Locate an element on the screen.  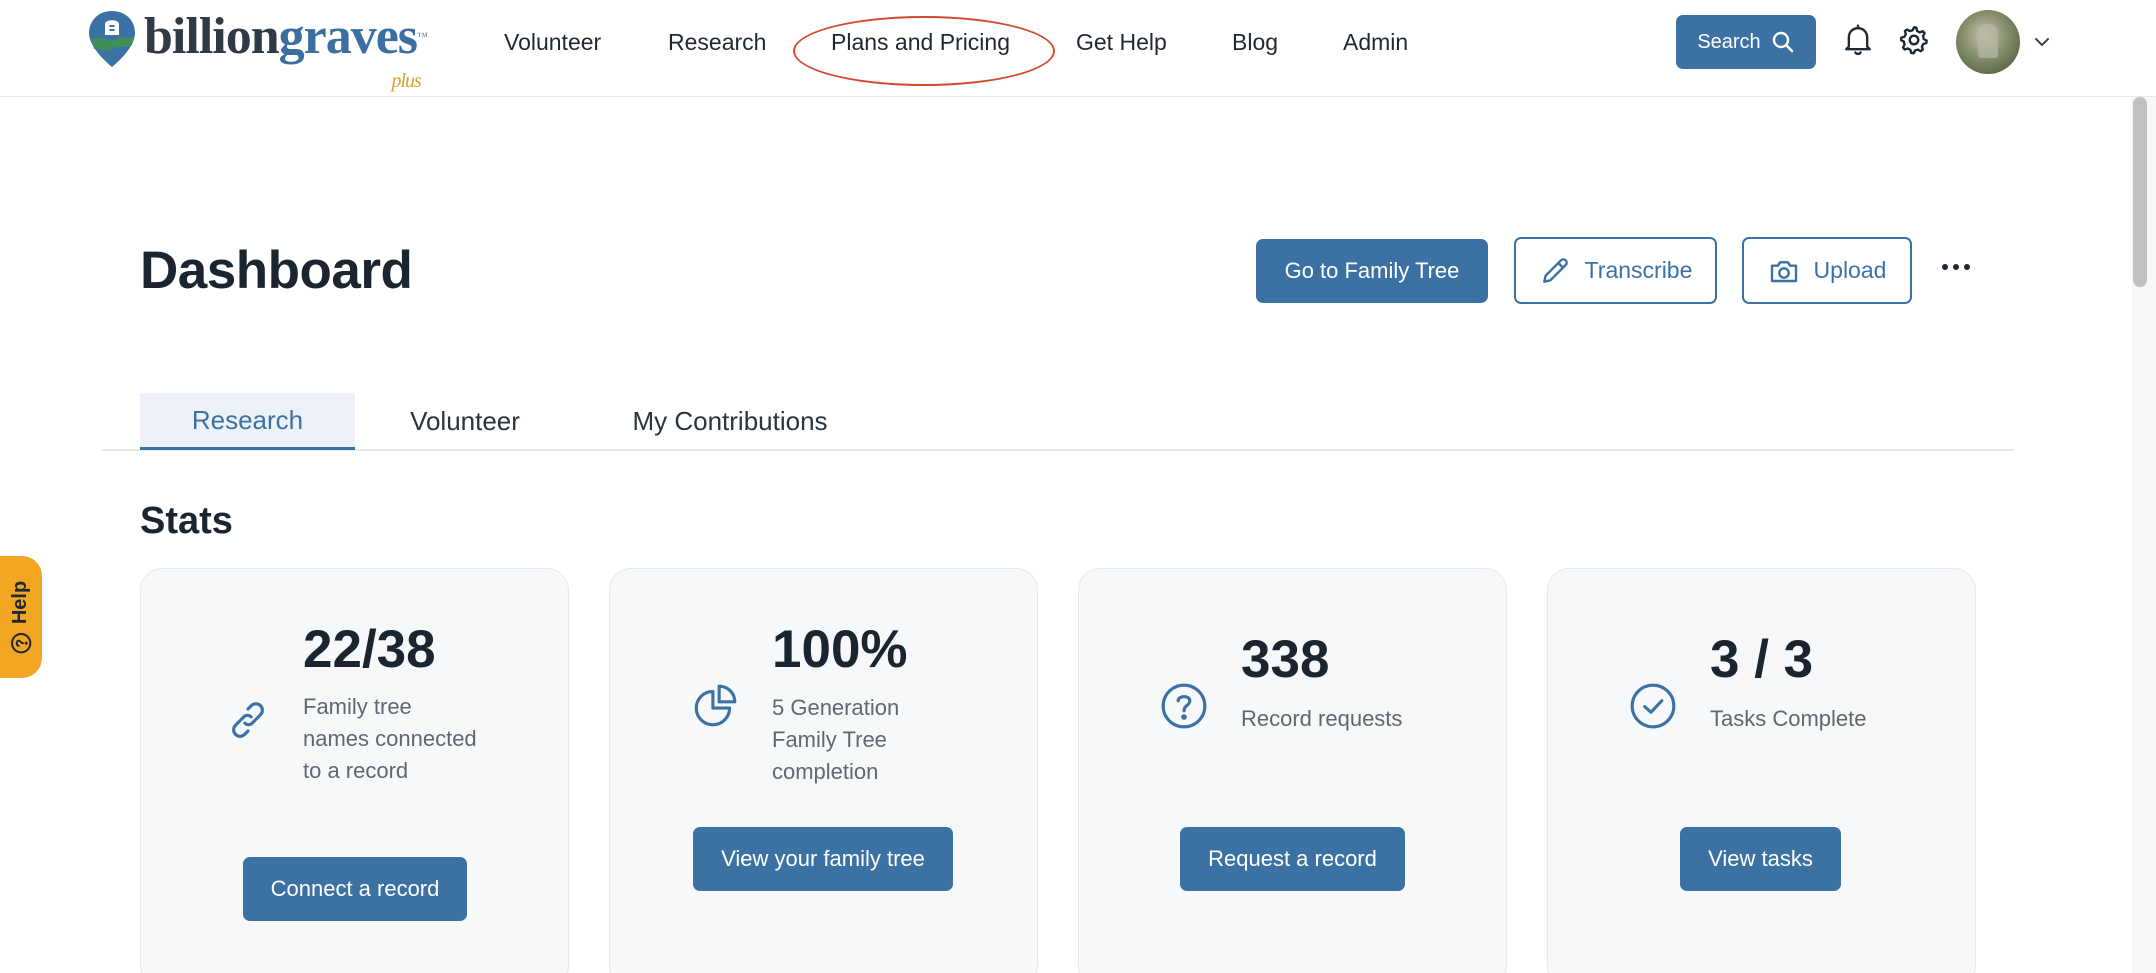
nav-blog: Blog is located at coordinates (1255, 42).